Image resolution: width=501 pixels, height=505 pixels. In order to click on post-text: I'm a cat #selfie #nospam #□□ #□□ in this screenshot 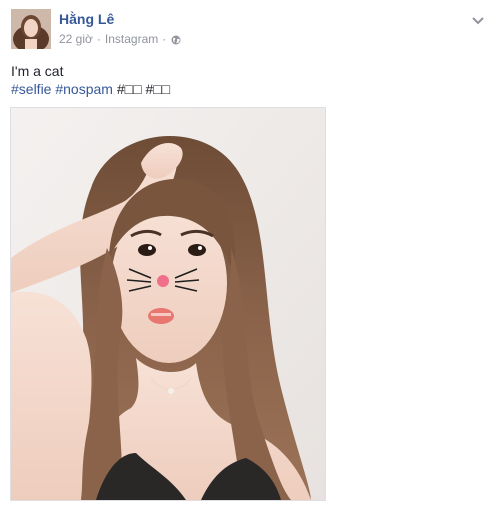, I will do `click(90, 80)`.